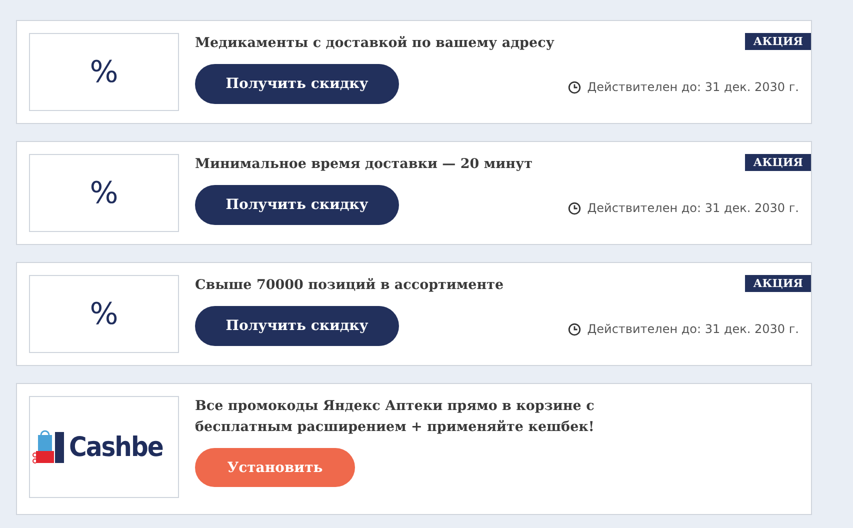 The height and width of the screenshot is (528, 853). I want to click on offer-title: Свыше 70000 позиций в ассортименте, so click(349, 285).